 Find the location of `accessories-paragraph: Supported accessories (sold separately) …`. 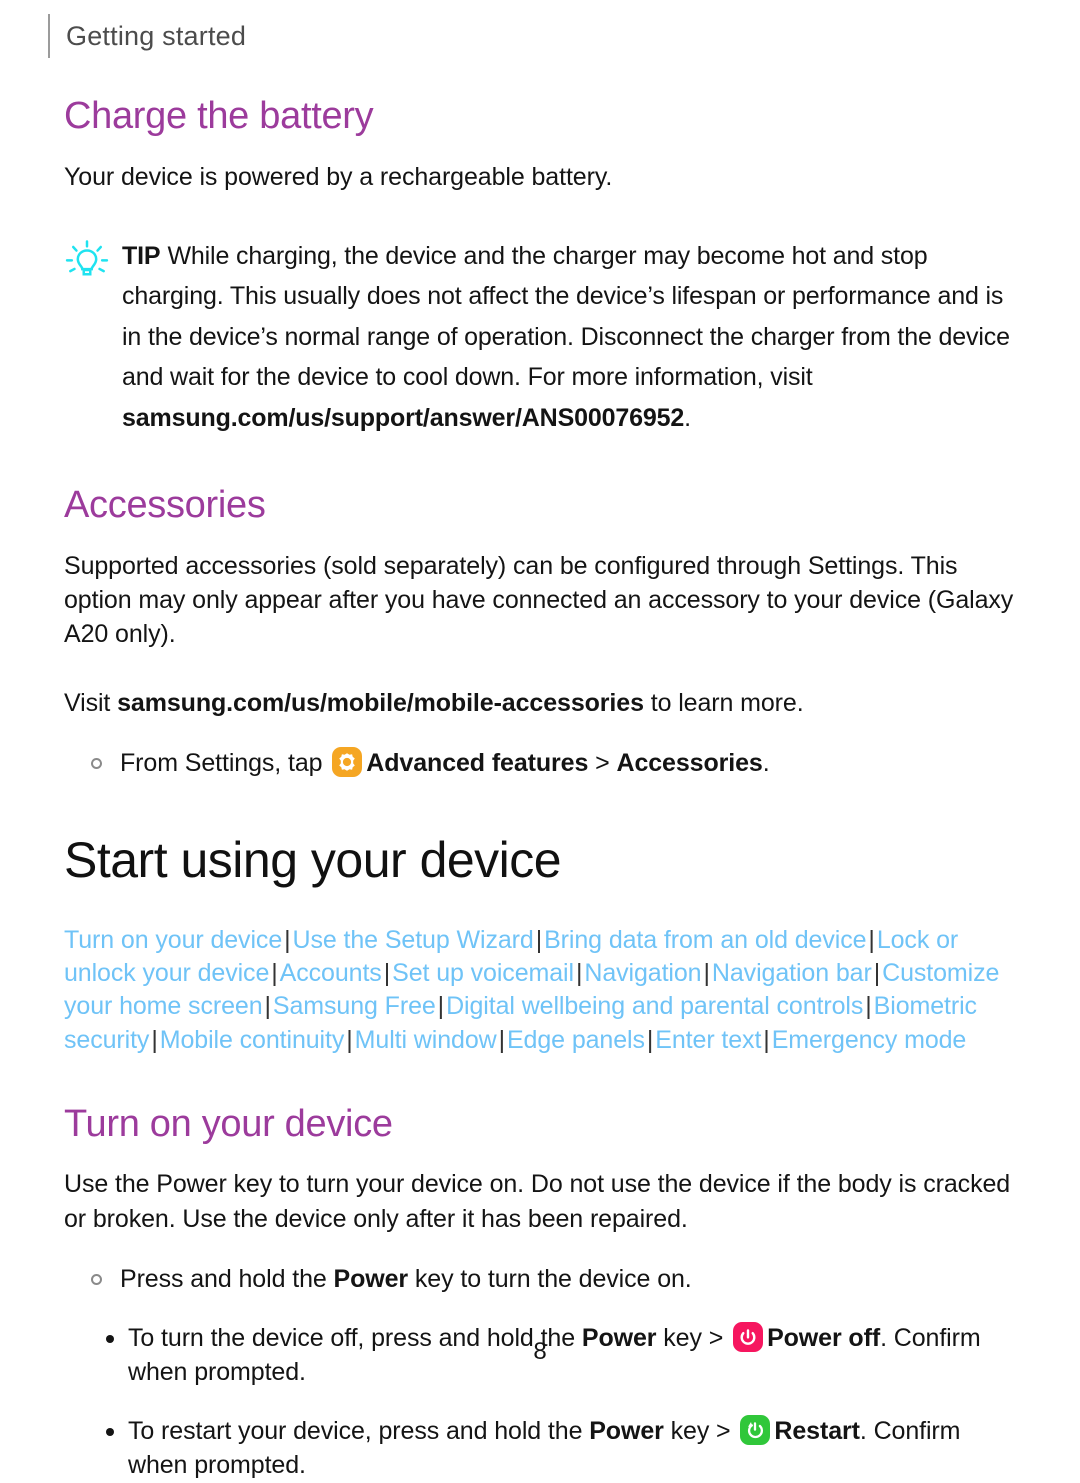

accessories-paragraph: Supported accessories (sold separately) … is located at coordinates (539, 600).